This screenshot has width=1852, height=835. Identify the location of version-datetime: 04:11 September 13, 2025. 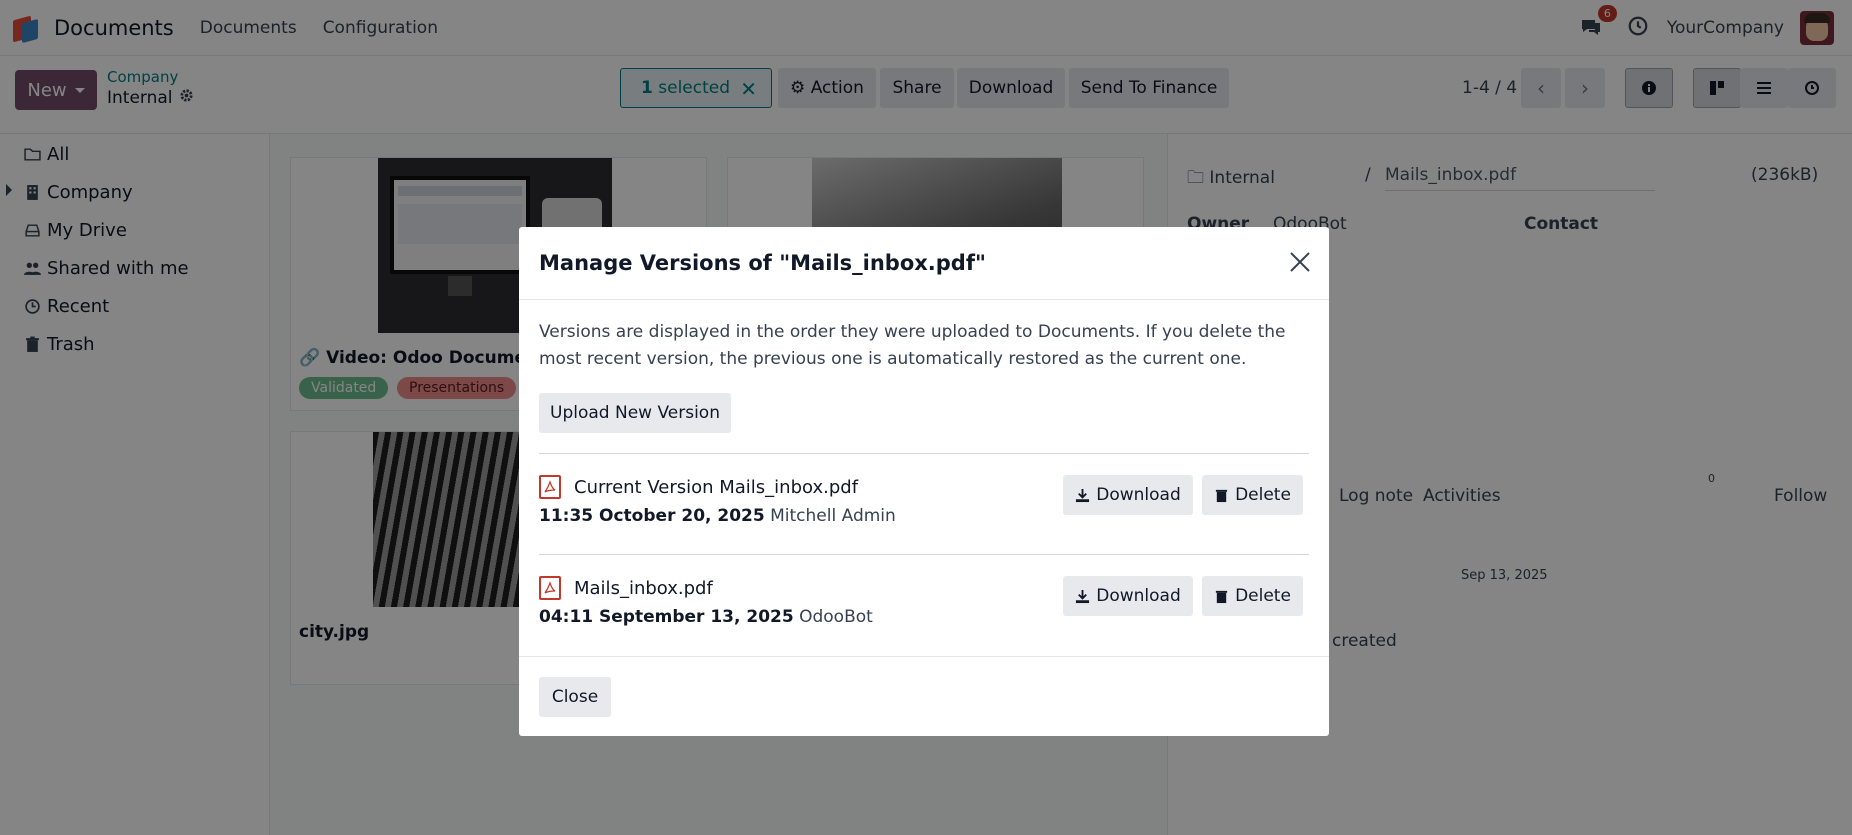
(666, 617).